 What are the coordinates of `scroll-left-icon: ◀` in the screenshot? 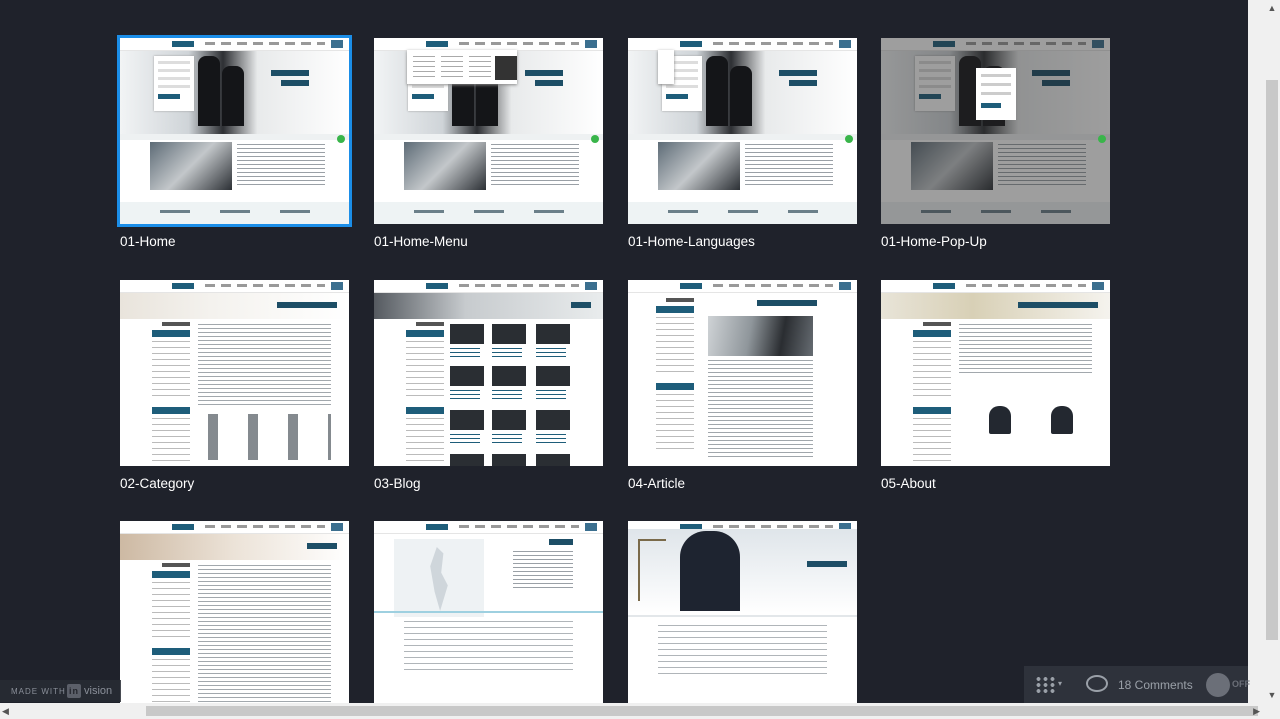 It's located at (5, 711).